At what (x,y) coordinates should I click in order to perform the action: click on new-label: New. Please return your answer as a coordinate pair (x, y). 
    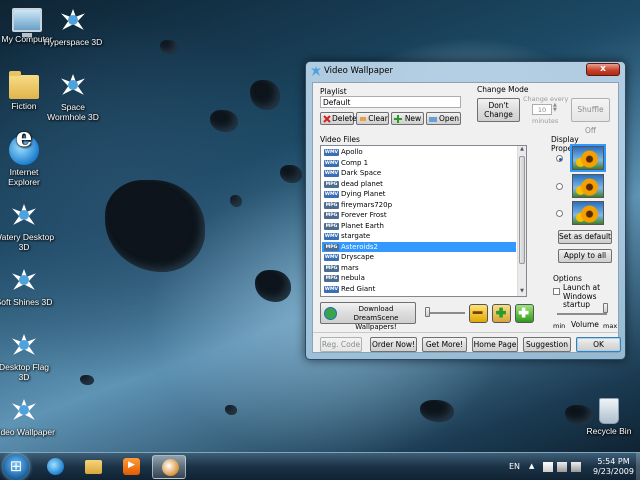
    Looking at the image, I should click on (413, 118).